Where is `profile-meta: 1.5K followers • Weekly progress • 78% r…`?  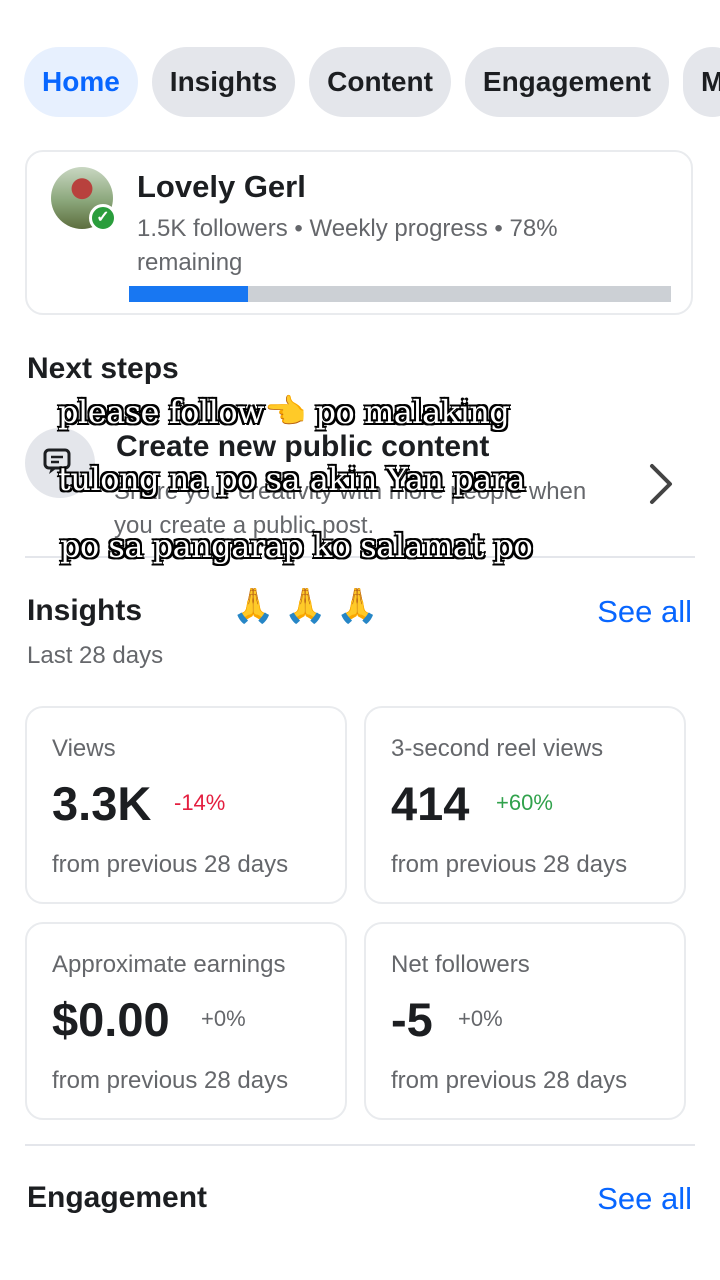
profile-meta: 1.5K followers • Weekly progress • 78% r… is located at coordinates (347, 245).